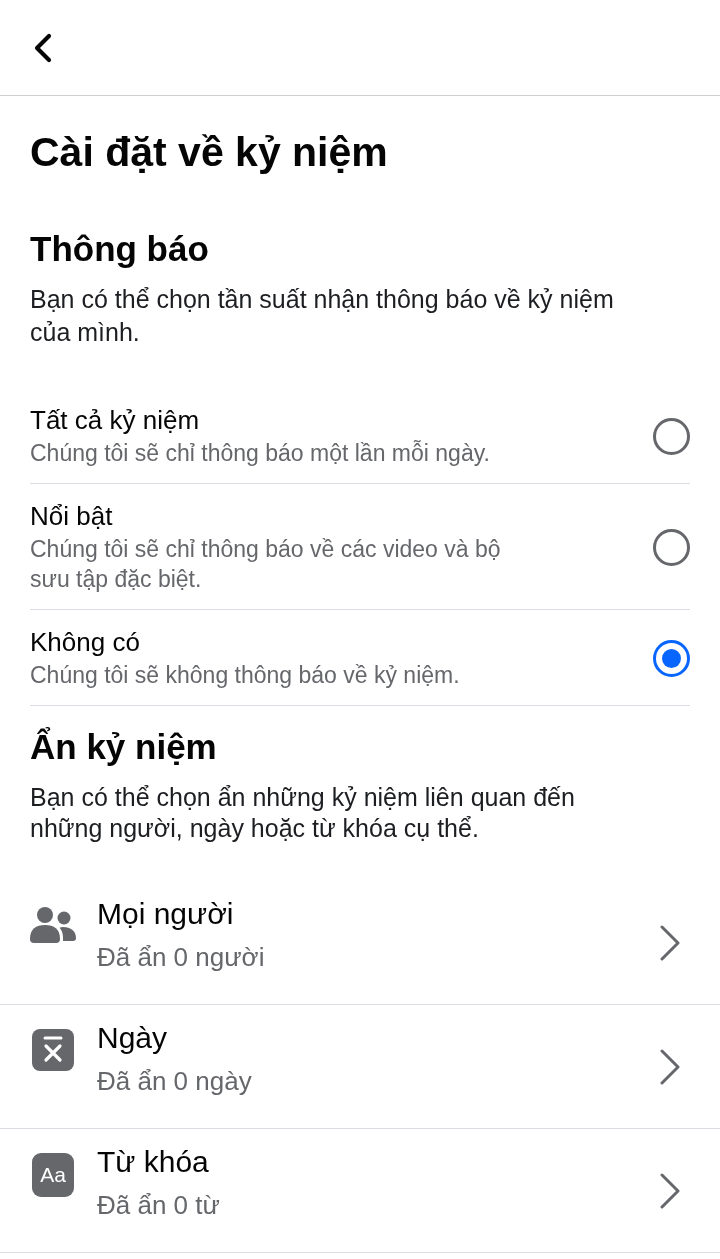  Describe the element at coordinates (158, 1205) in the screenshot. I see `row-detail: Đã ẩn 0 từ` at that location.